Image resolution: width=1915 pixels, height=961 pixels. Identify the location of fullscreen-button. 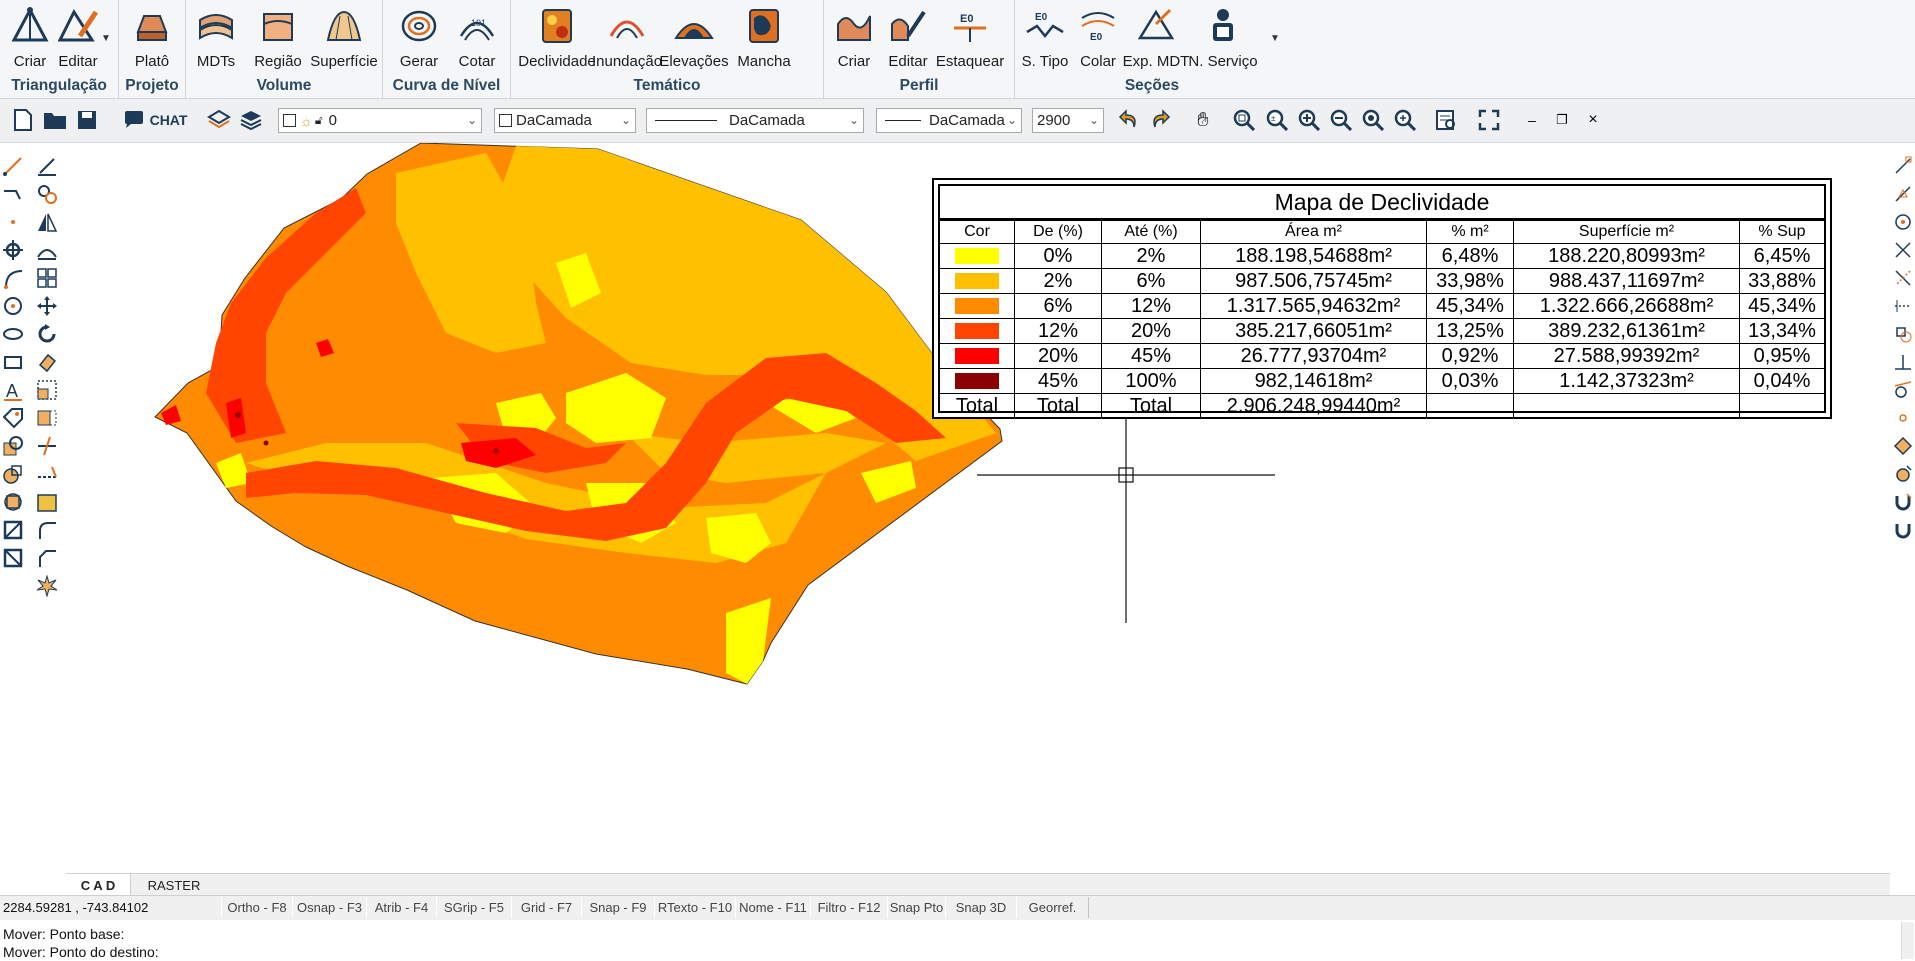
(1489, 120).